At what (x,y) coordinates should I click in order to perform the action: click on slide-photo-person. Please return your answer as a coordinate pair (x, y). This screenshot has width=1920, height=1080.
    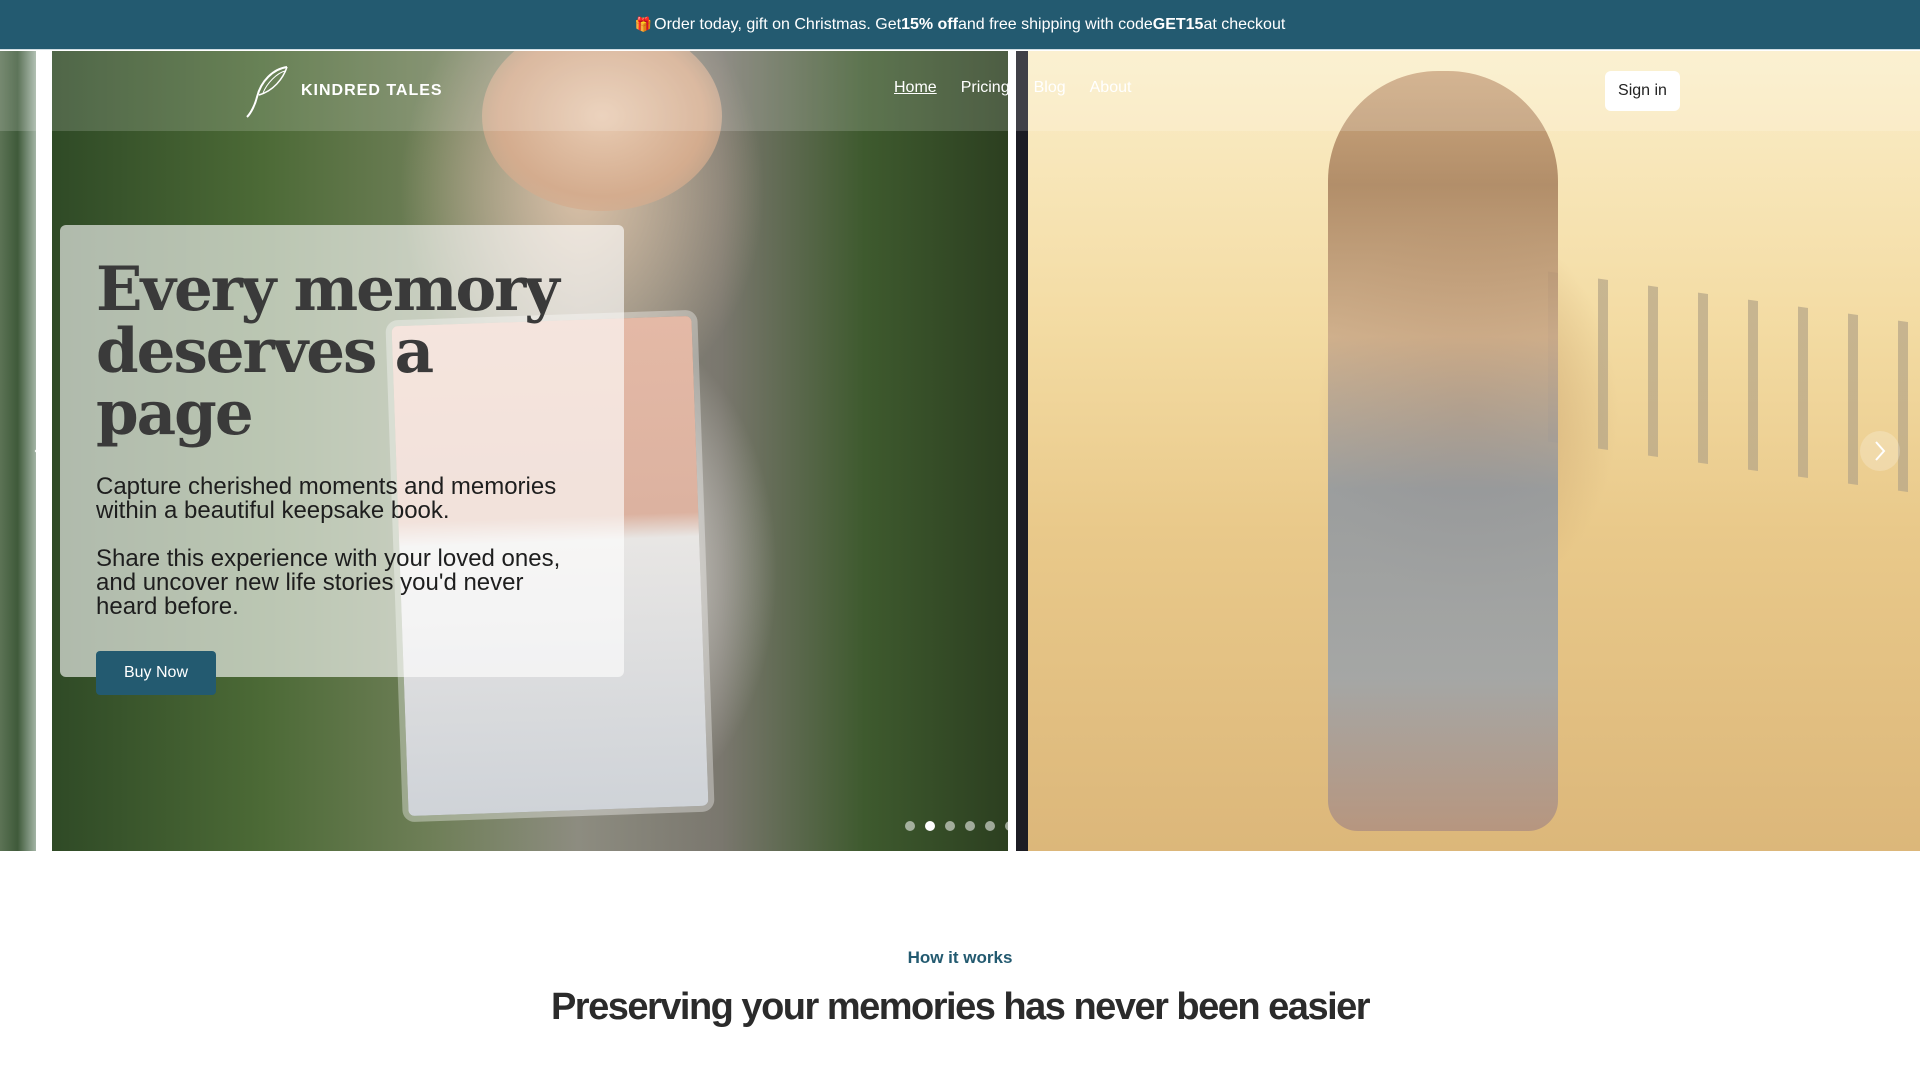
    Looking at the image, I should click on (1443, 451).